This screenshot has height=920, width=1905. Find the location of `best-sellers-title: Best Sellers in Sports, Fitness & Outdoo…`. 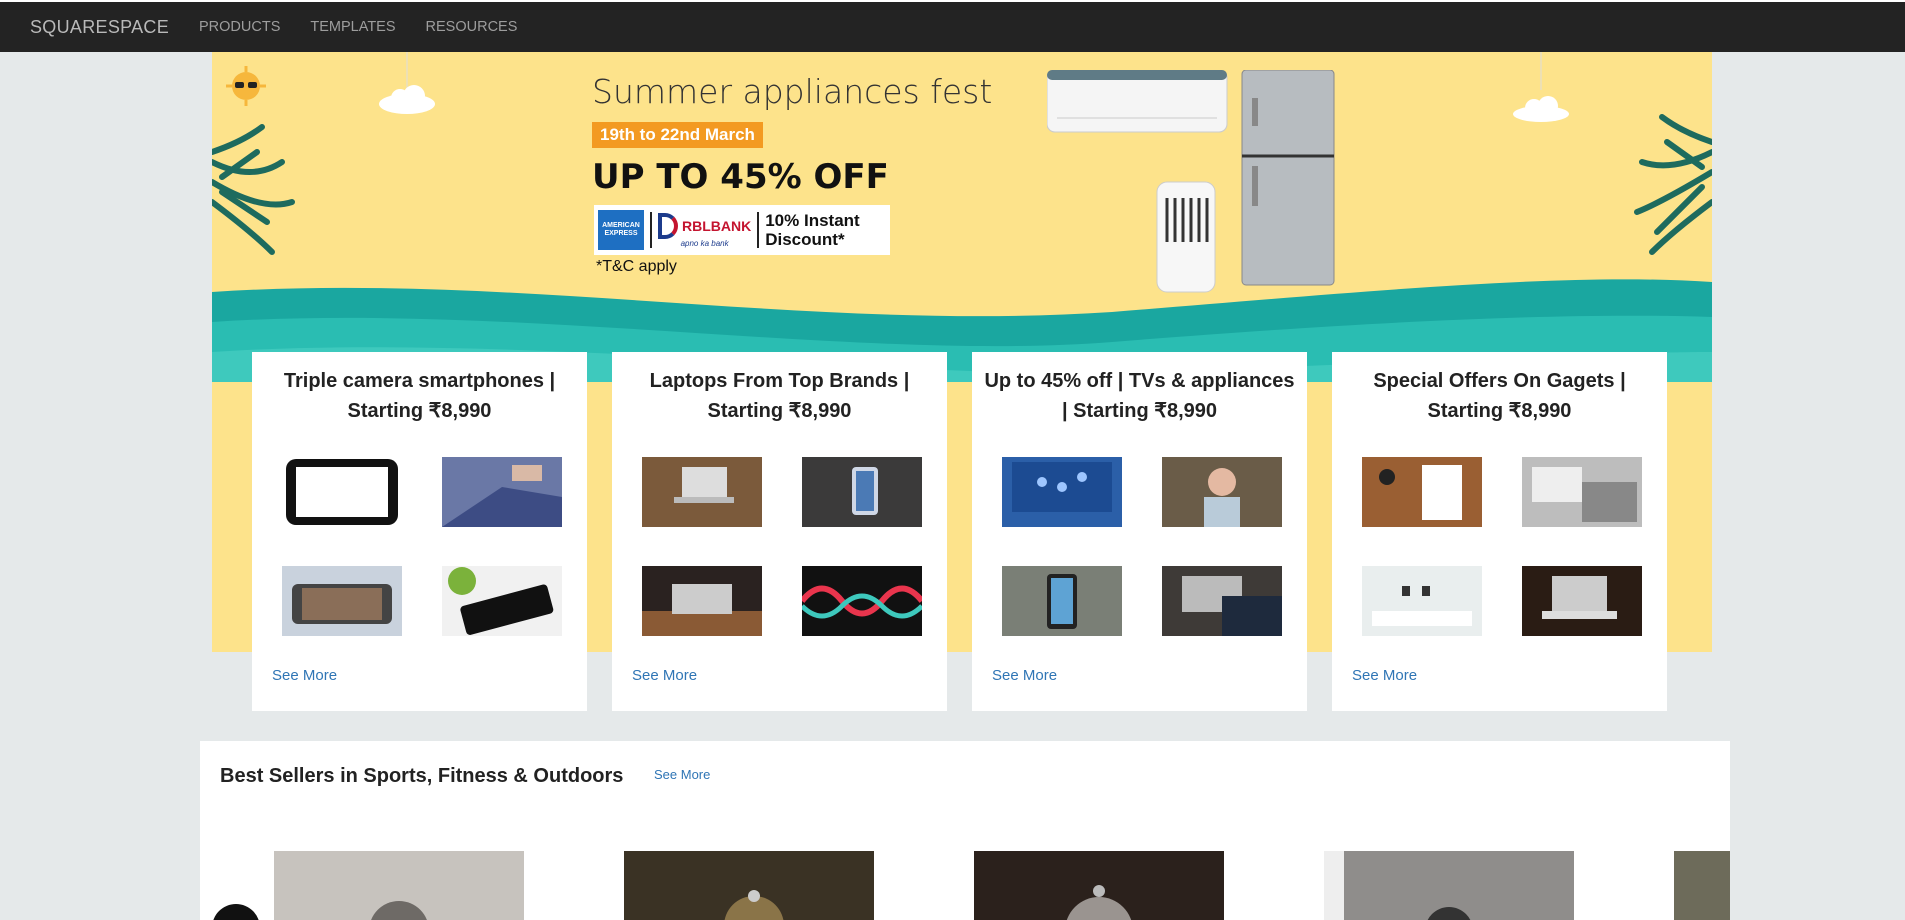

best-sellers-title: Best Sellers in Sports, Fitness & Outdoo… is located at coordinates (422, 776).